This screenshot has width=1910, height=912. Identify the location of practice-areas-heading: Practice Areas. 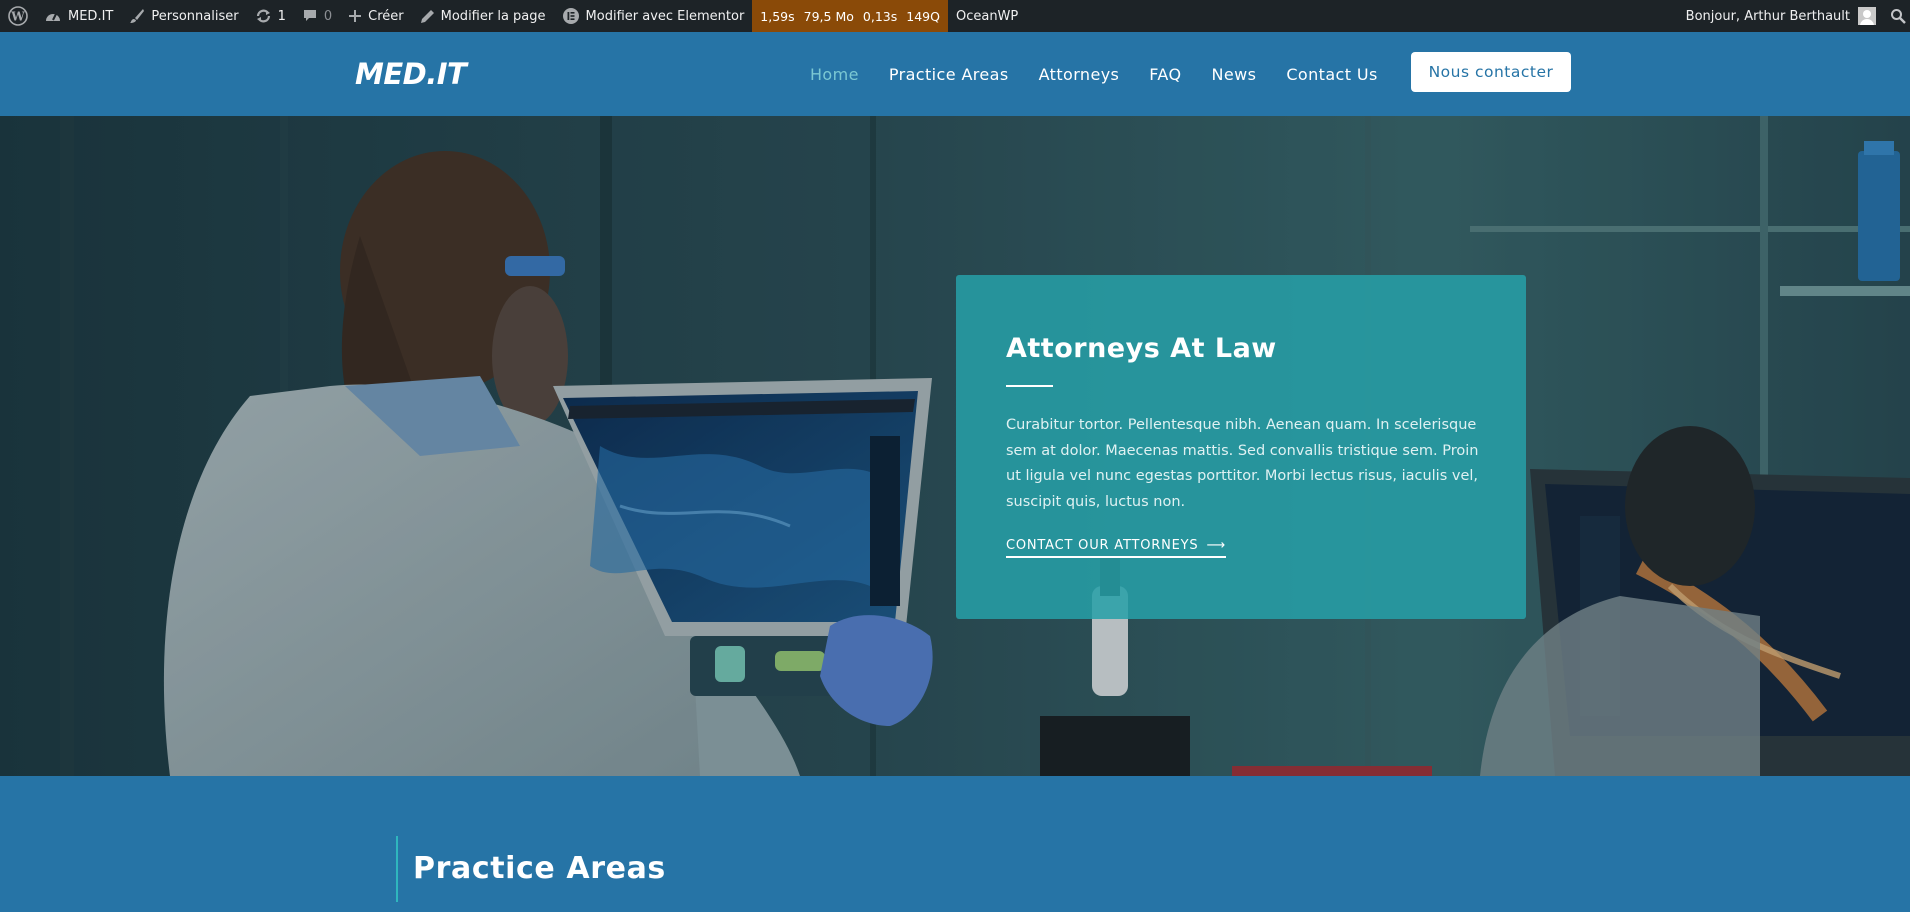
(539, 868).